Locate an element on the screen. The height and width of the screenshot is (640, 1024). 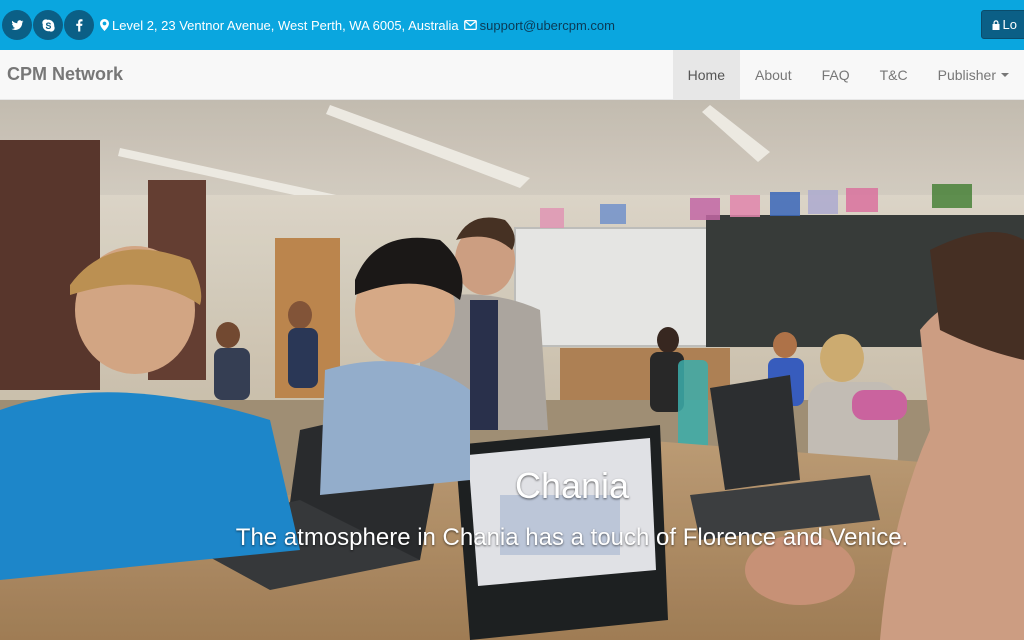
twitter-button is located at coordinates (17, 25).